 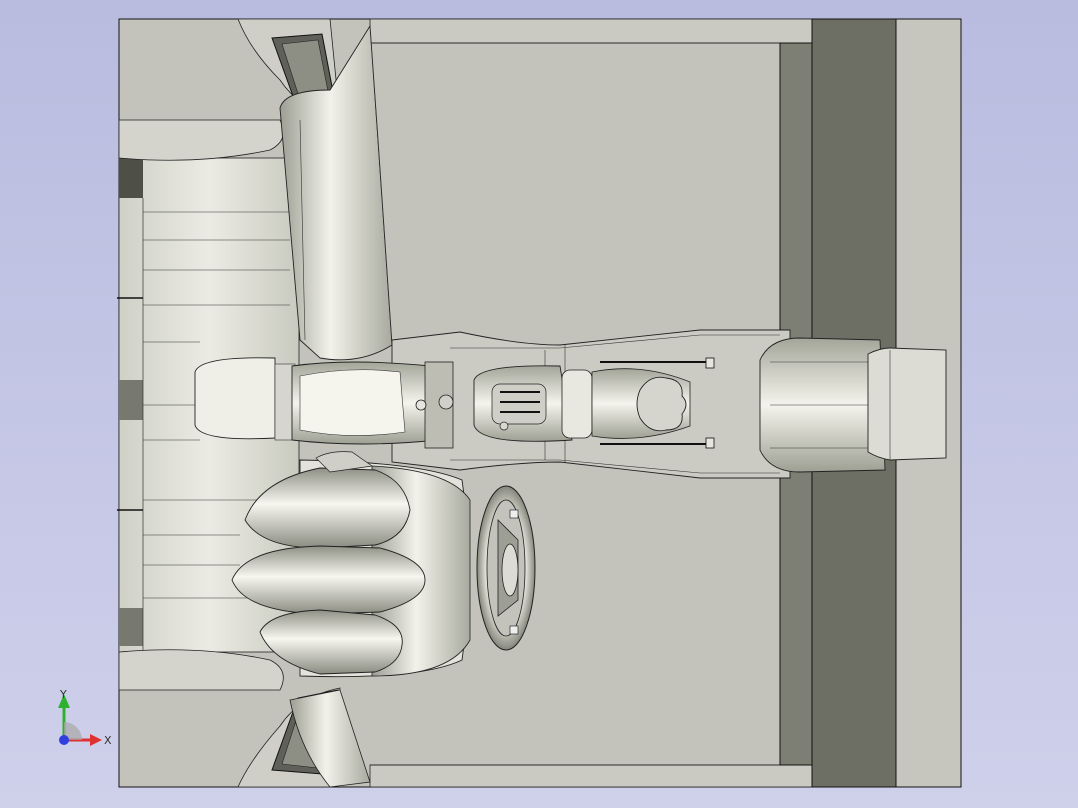 What do you see at coordinates (324, 403) in the screenshot?
I see `dashboard-module` at bounding box center [324, 403].